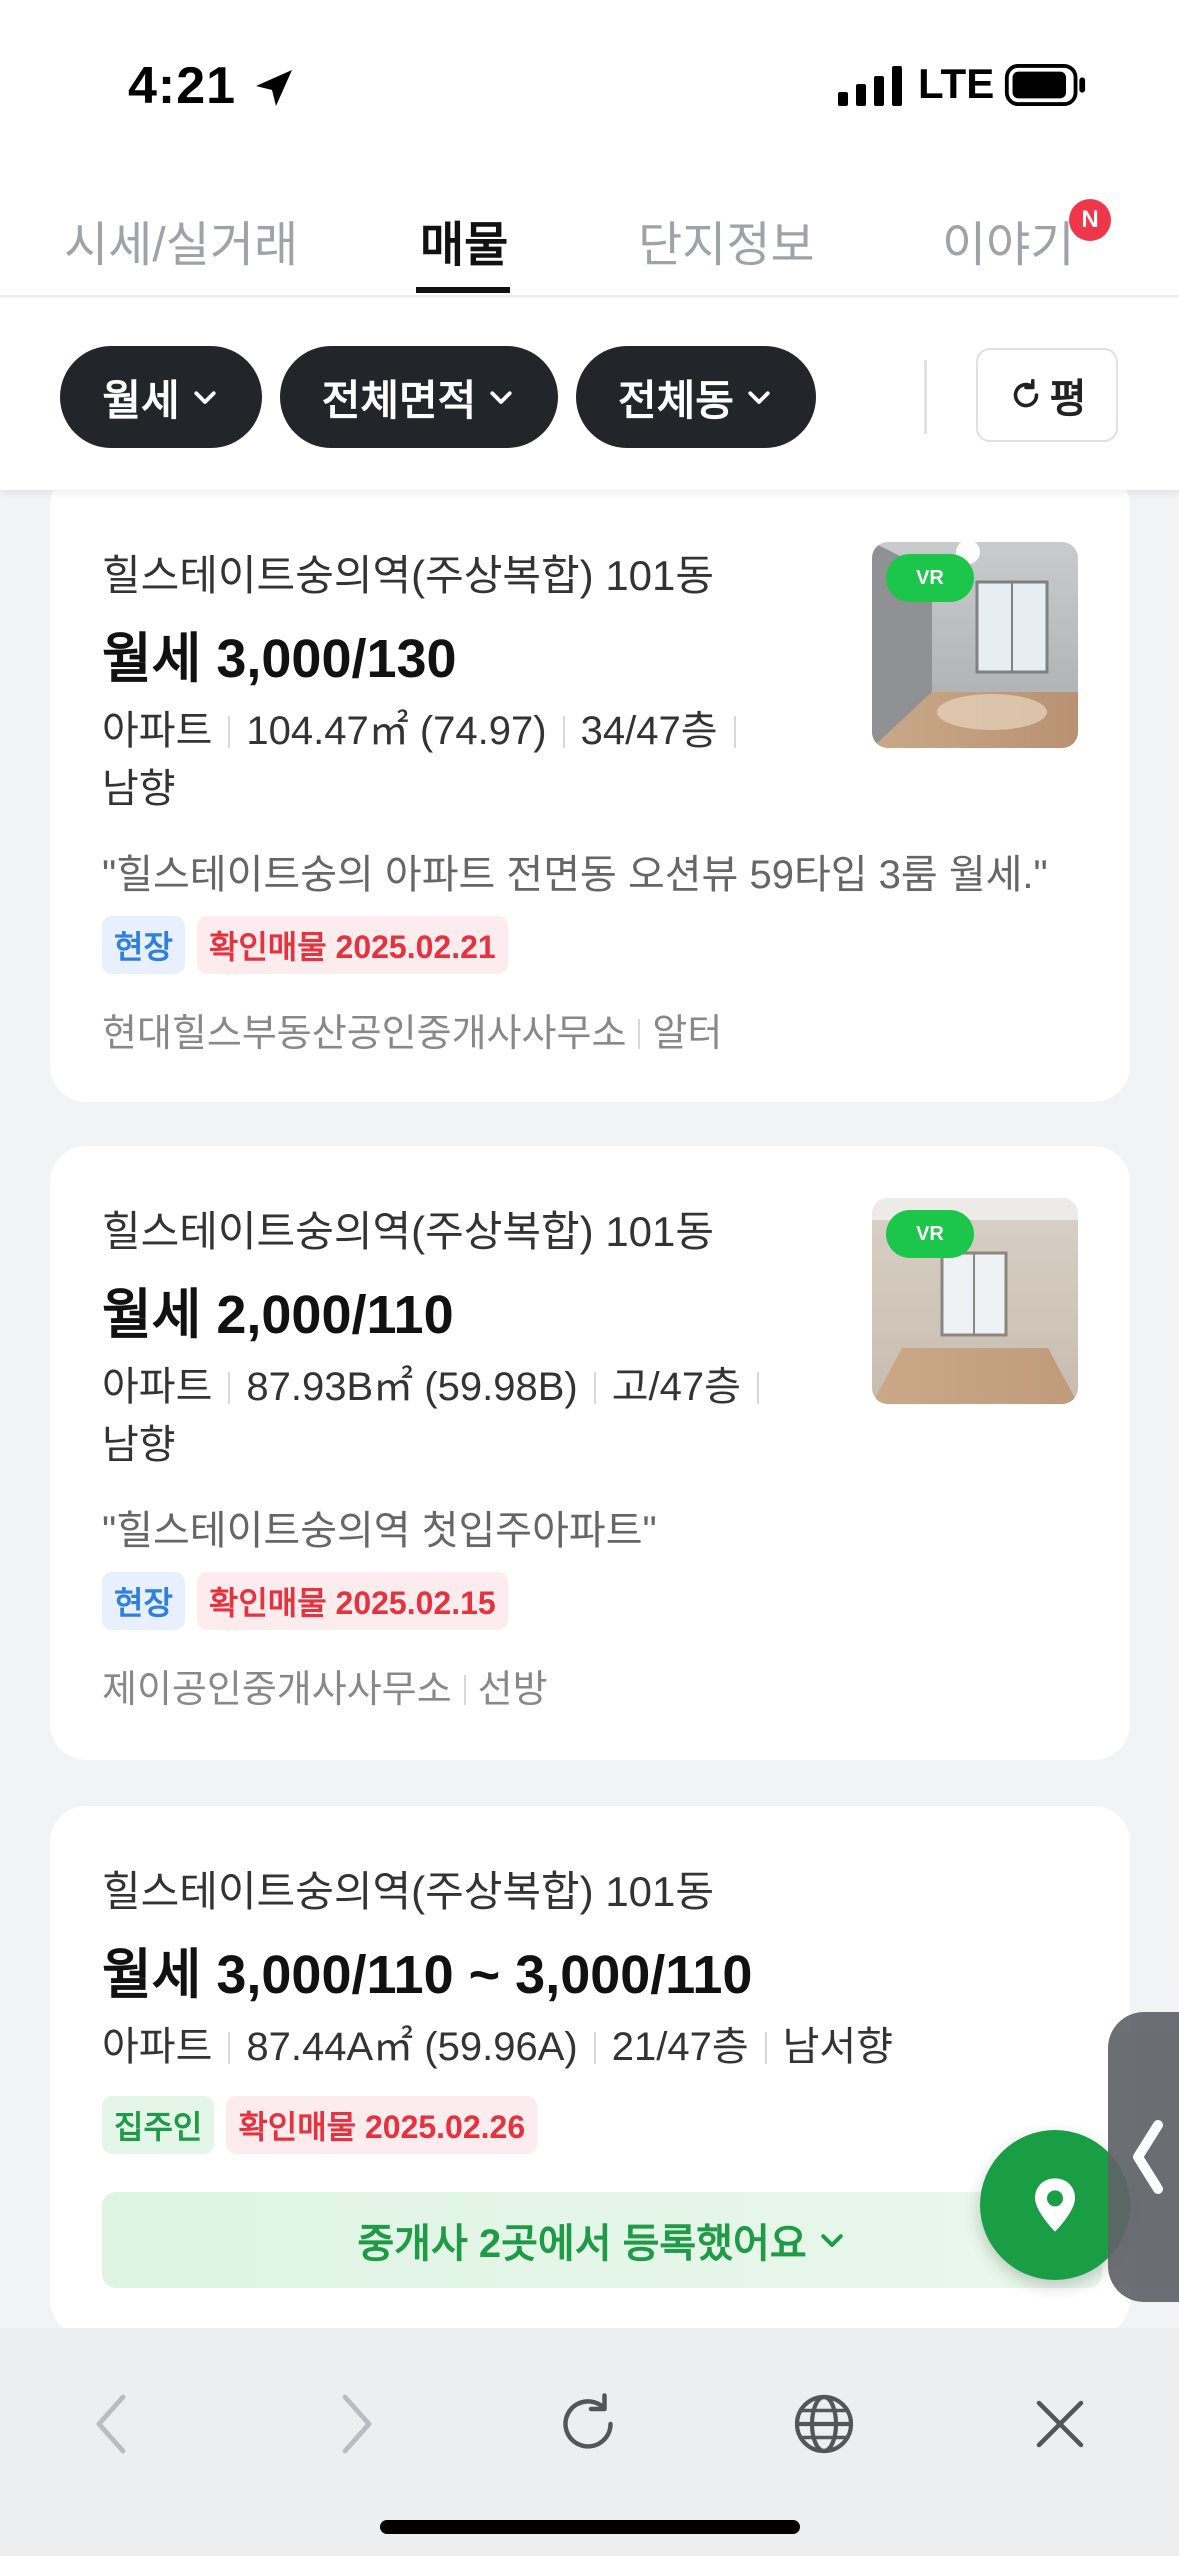 This screenshot has height=2556, width=1179. I want to click on refresh-icon, so click(1025, 393).